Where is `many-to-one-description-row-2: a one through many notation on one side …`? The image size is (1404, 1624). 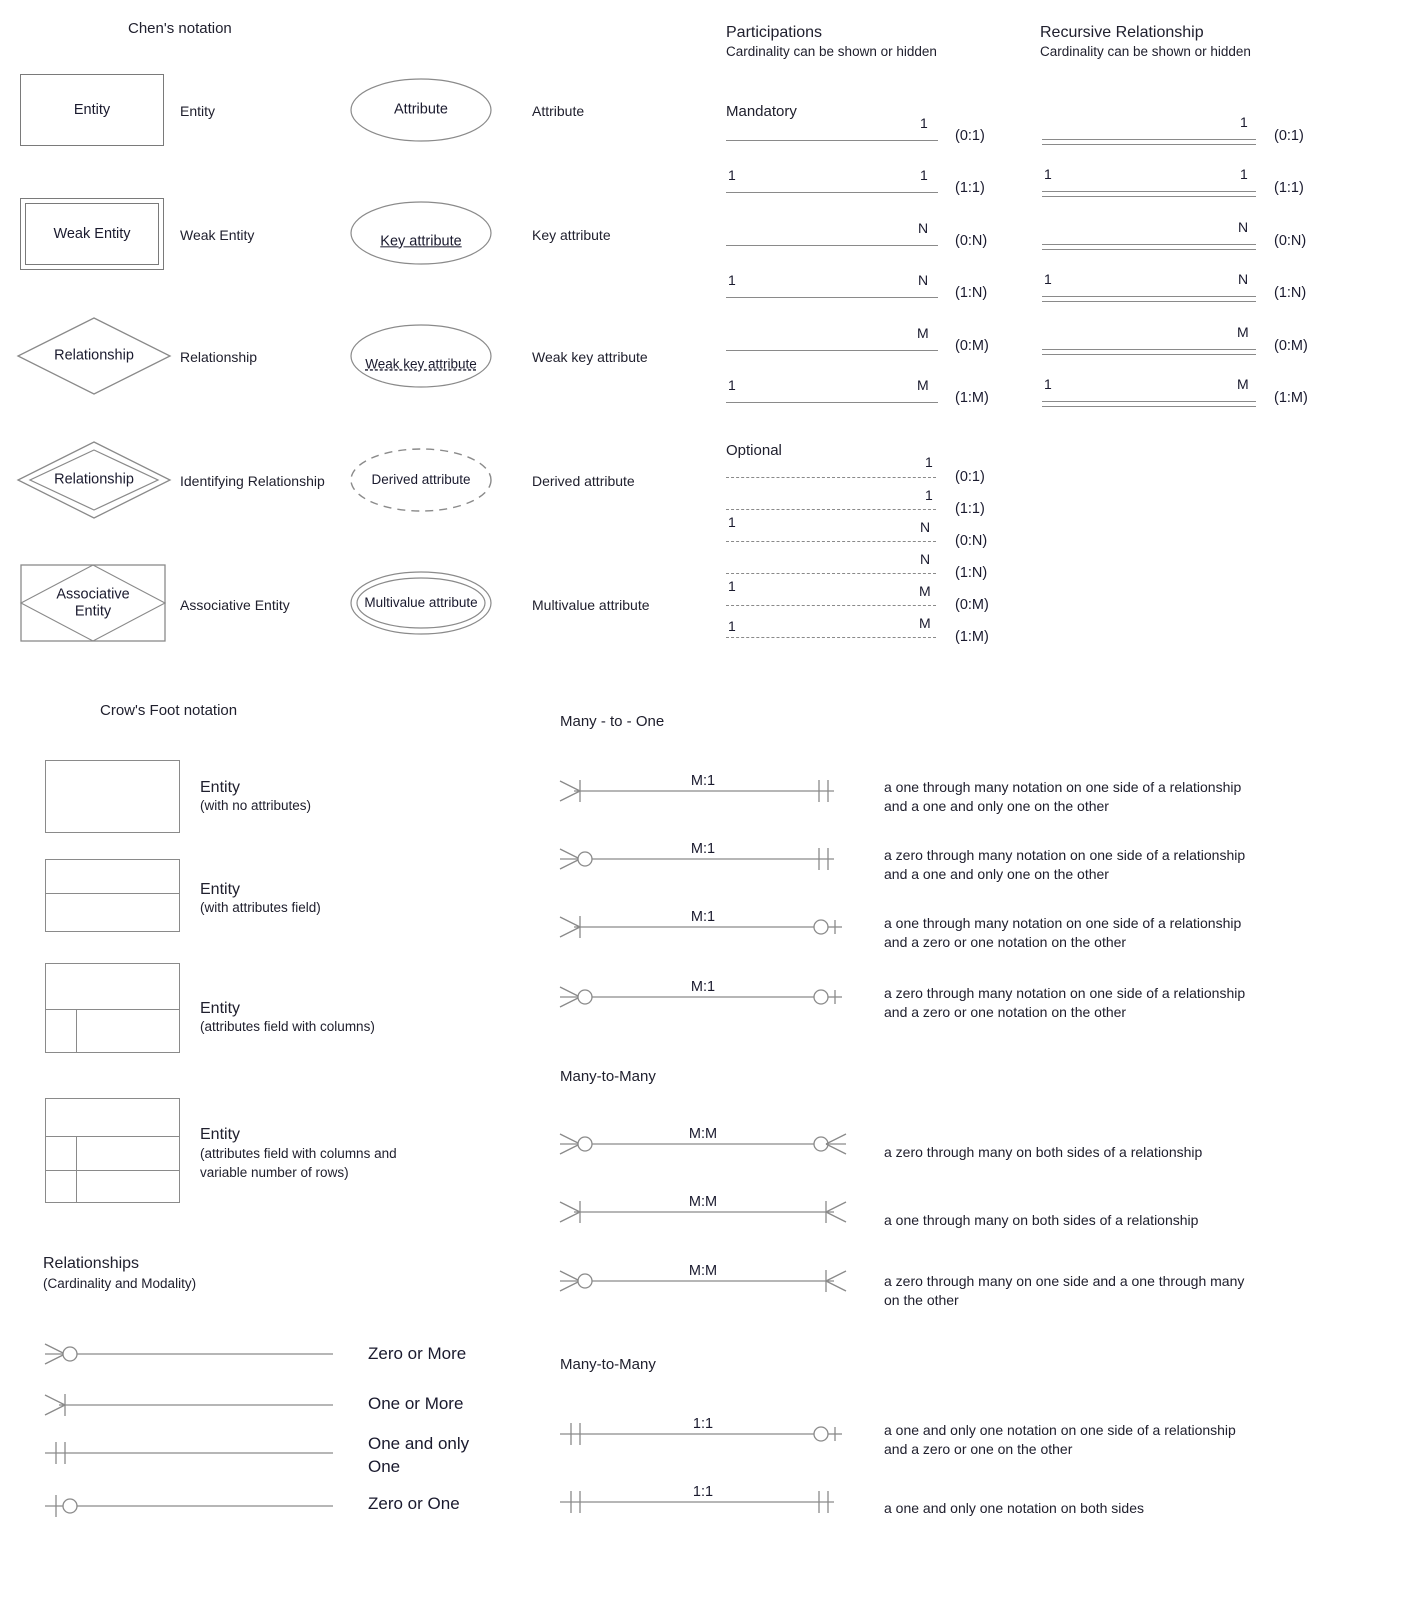
many-to-one-description-row-2: a one through many notation on one side … is located at coordinates (1063, 932).